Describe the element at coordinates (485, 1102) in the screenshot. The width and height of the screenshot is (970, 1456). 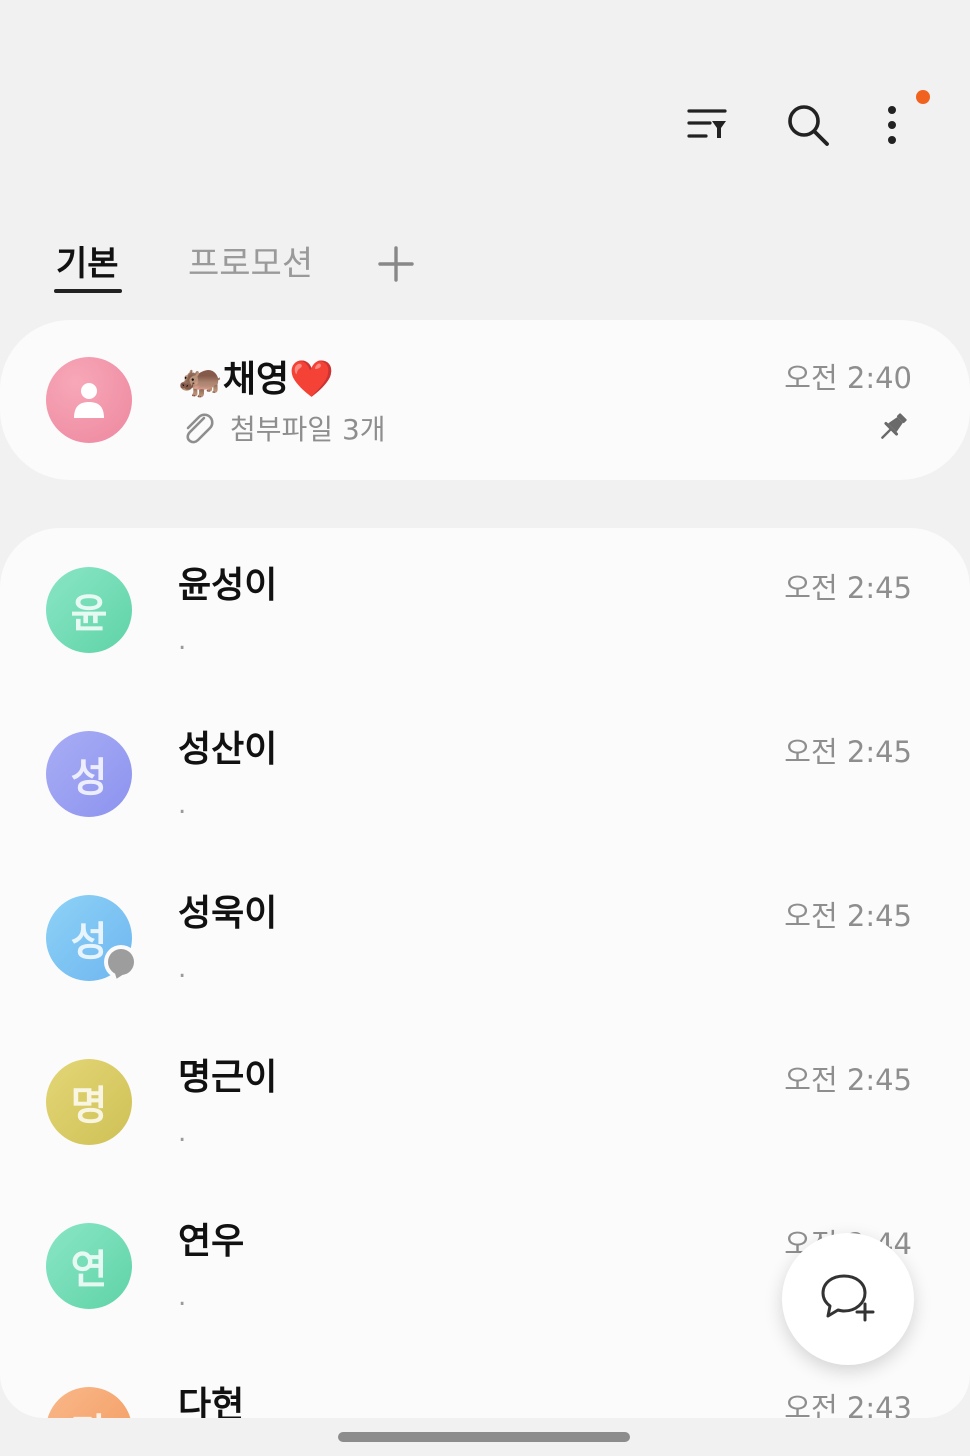
I see `list-item: 명 명근이 . 오전 2:45` at that location.